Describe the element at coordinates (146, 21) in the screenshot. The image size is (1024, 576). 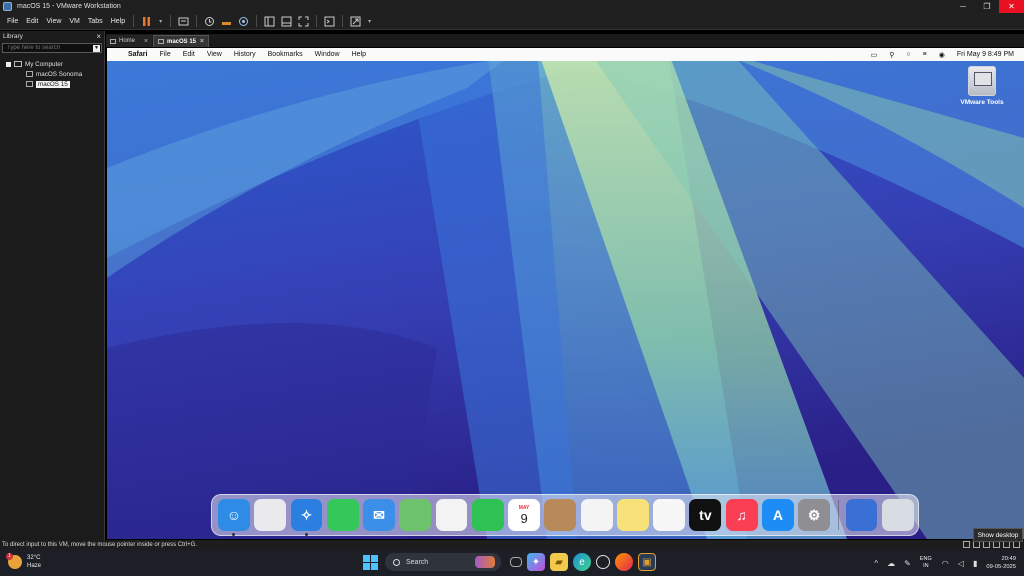
I see `pause-icon` at that location.